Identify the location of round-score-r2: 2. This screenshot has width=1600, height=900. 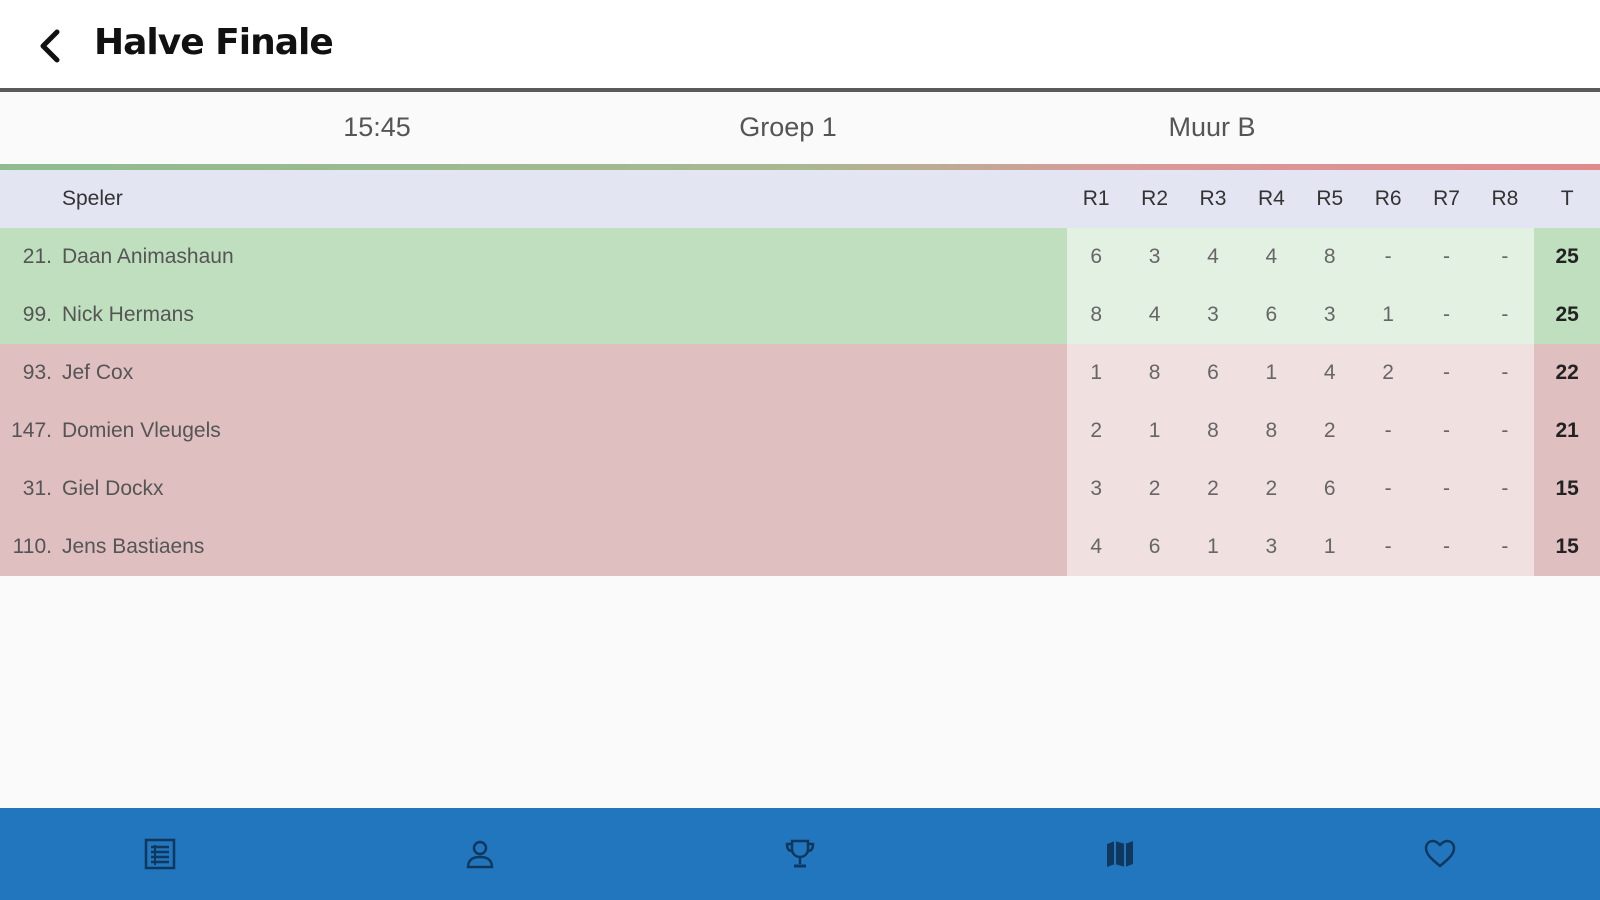
(1154, 489).